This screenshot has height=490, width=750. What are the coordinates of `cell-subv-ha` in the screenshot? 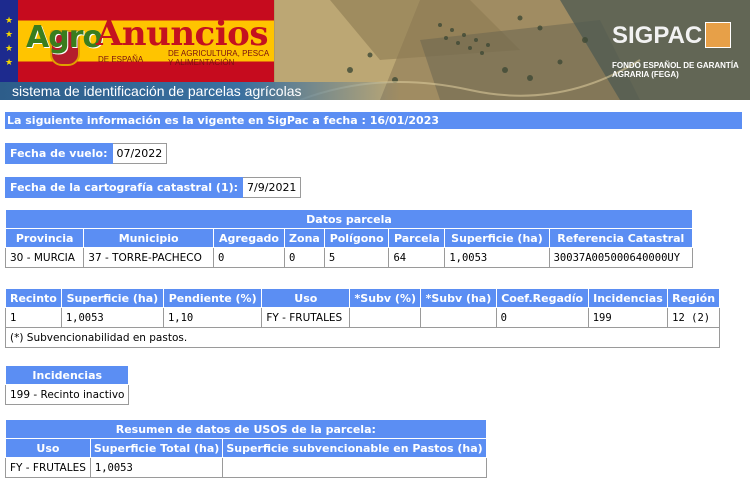 It's located at (458, 317).